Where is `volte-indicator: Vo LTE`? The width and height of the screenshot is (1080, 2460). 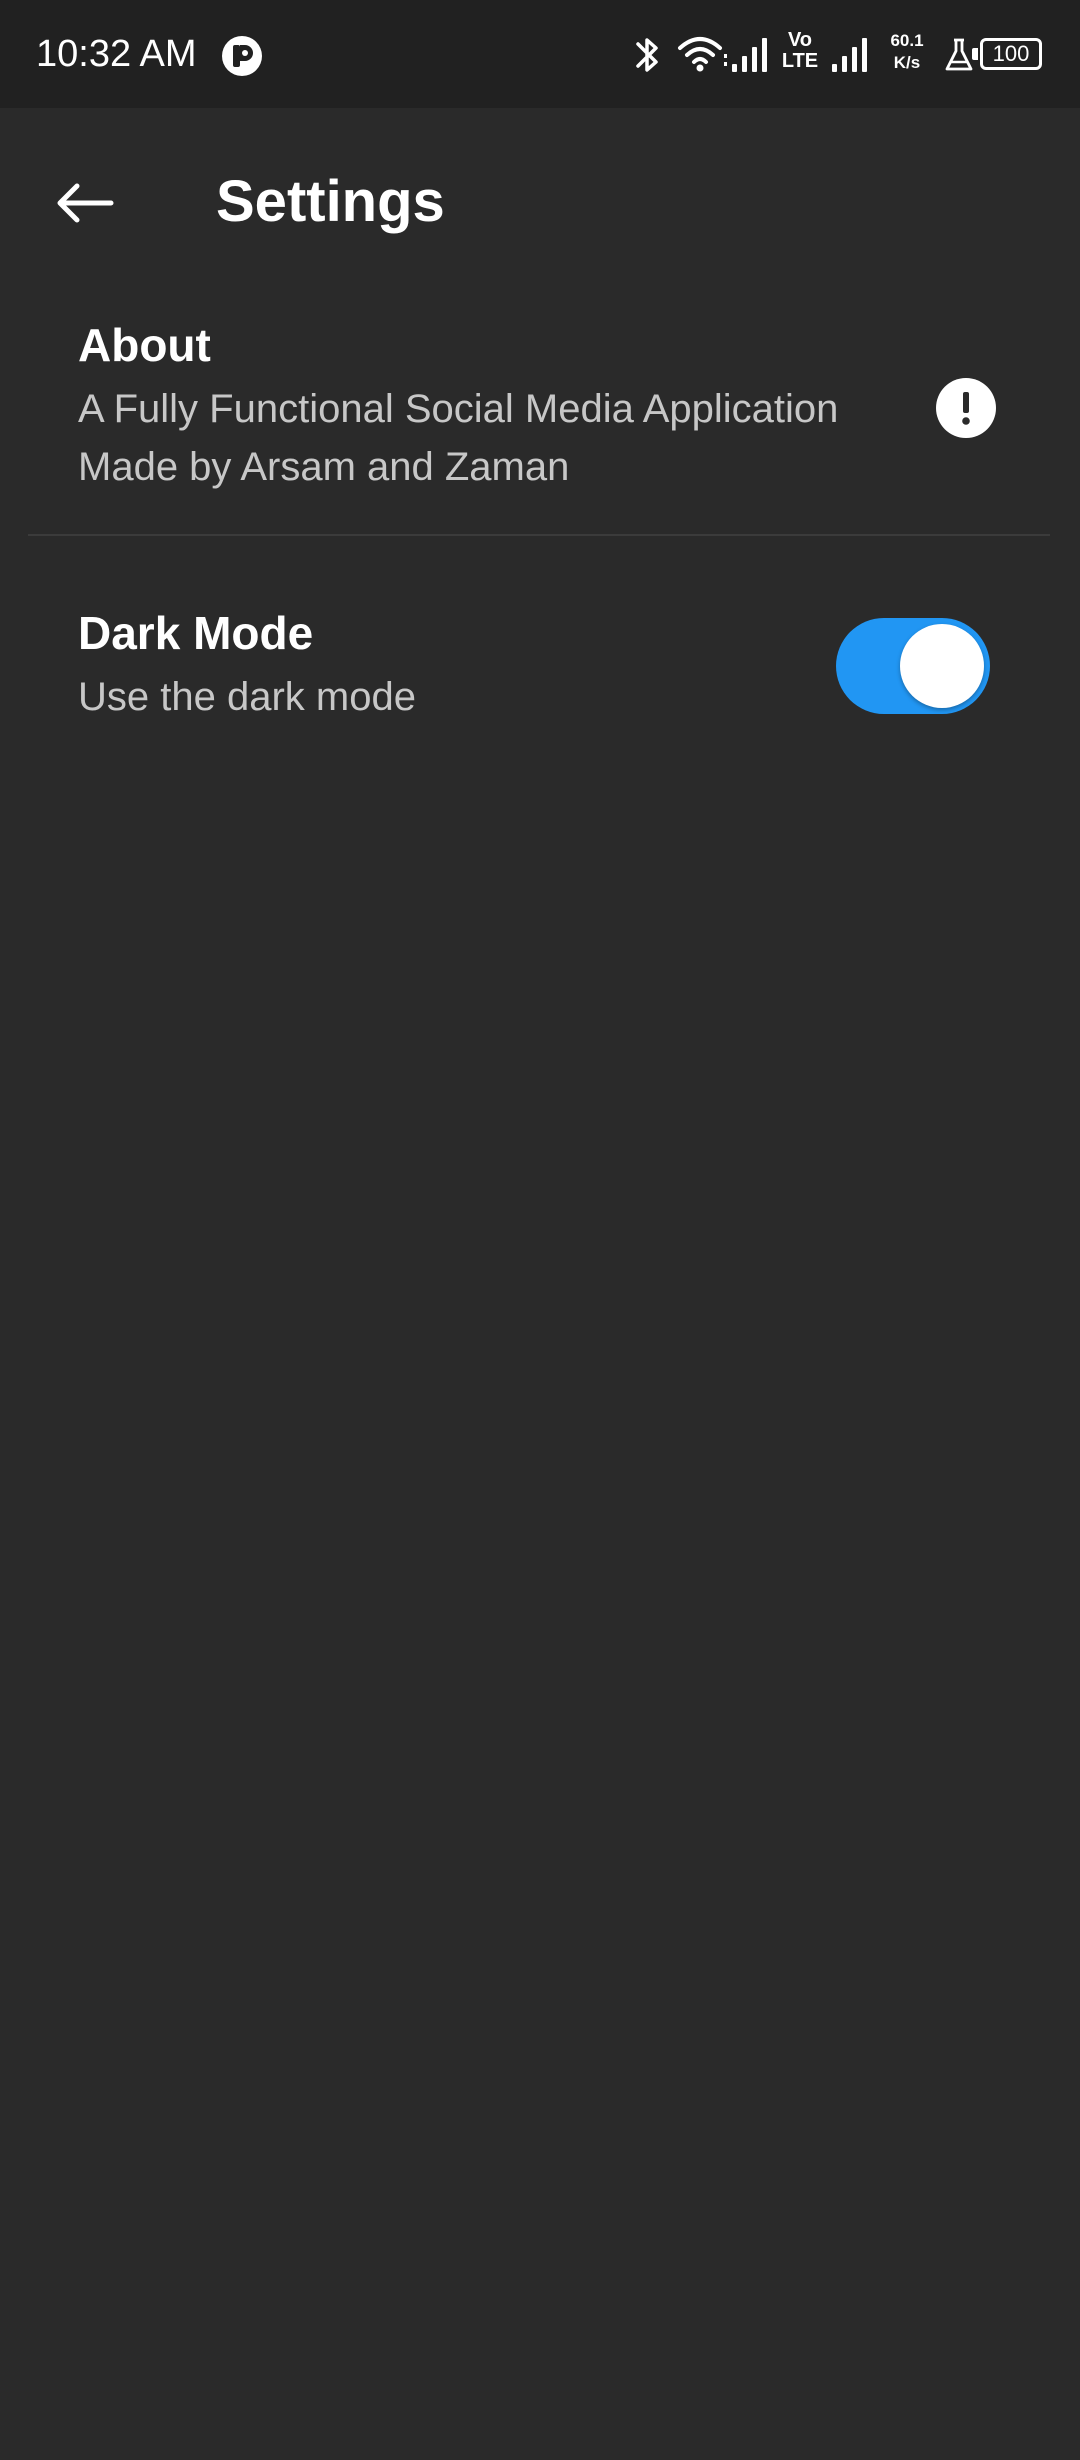
volte-indicator: Vo LTE is located at coordinates (800, 56).